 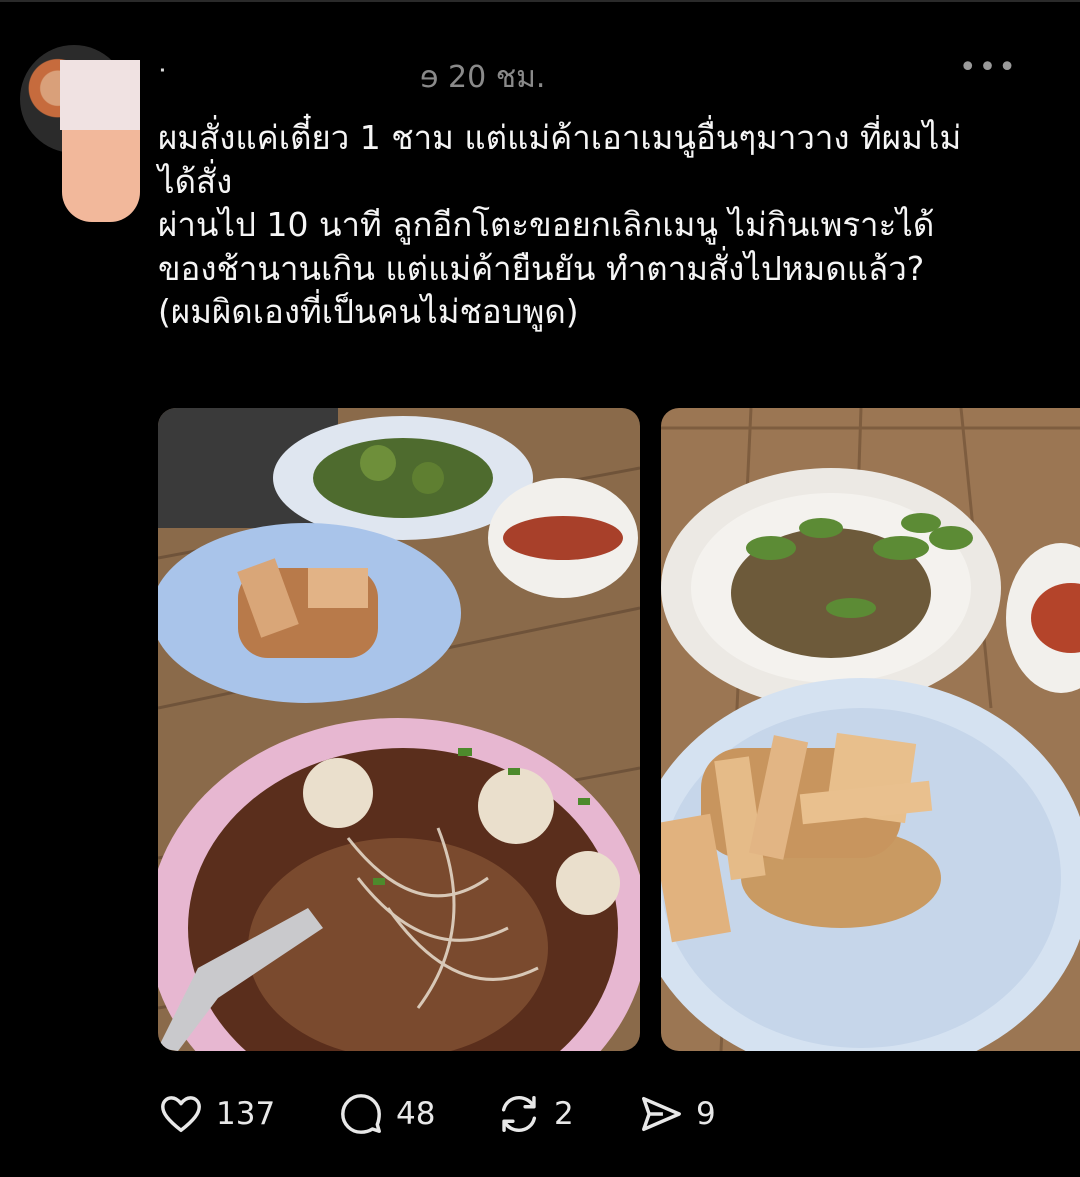 I want to click on username-tail: ɘ, so click(x=429, y=77).